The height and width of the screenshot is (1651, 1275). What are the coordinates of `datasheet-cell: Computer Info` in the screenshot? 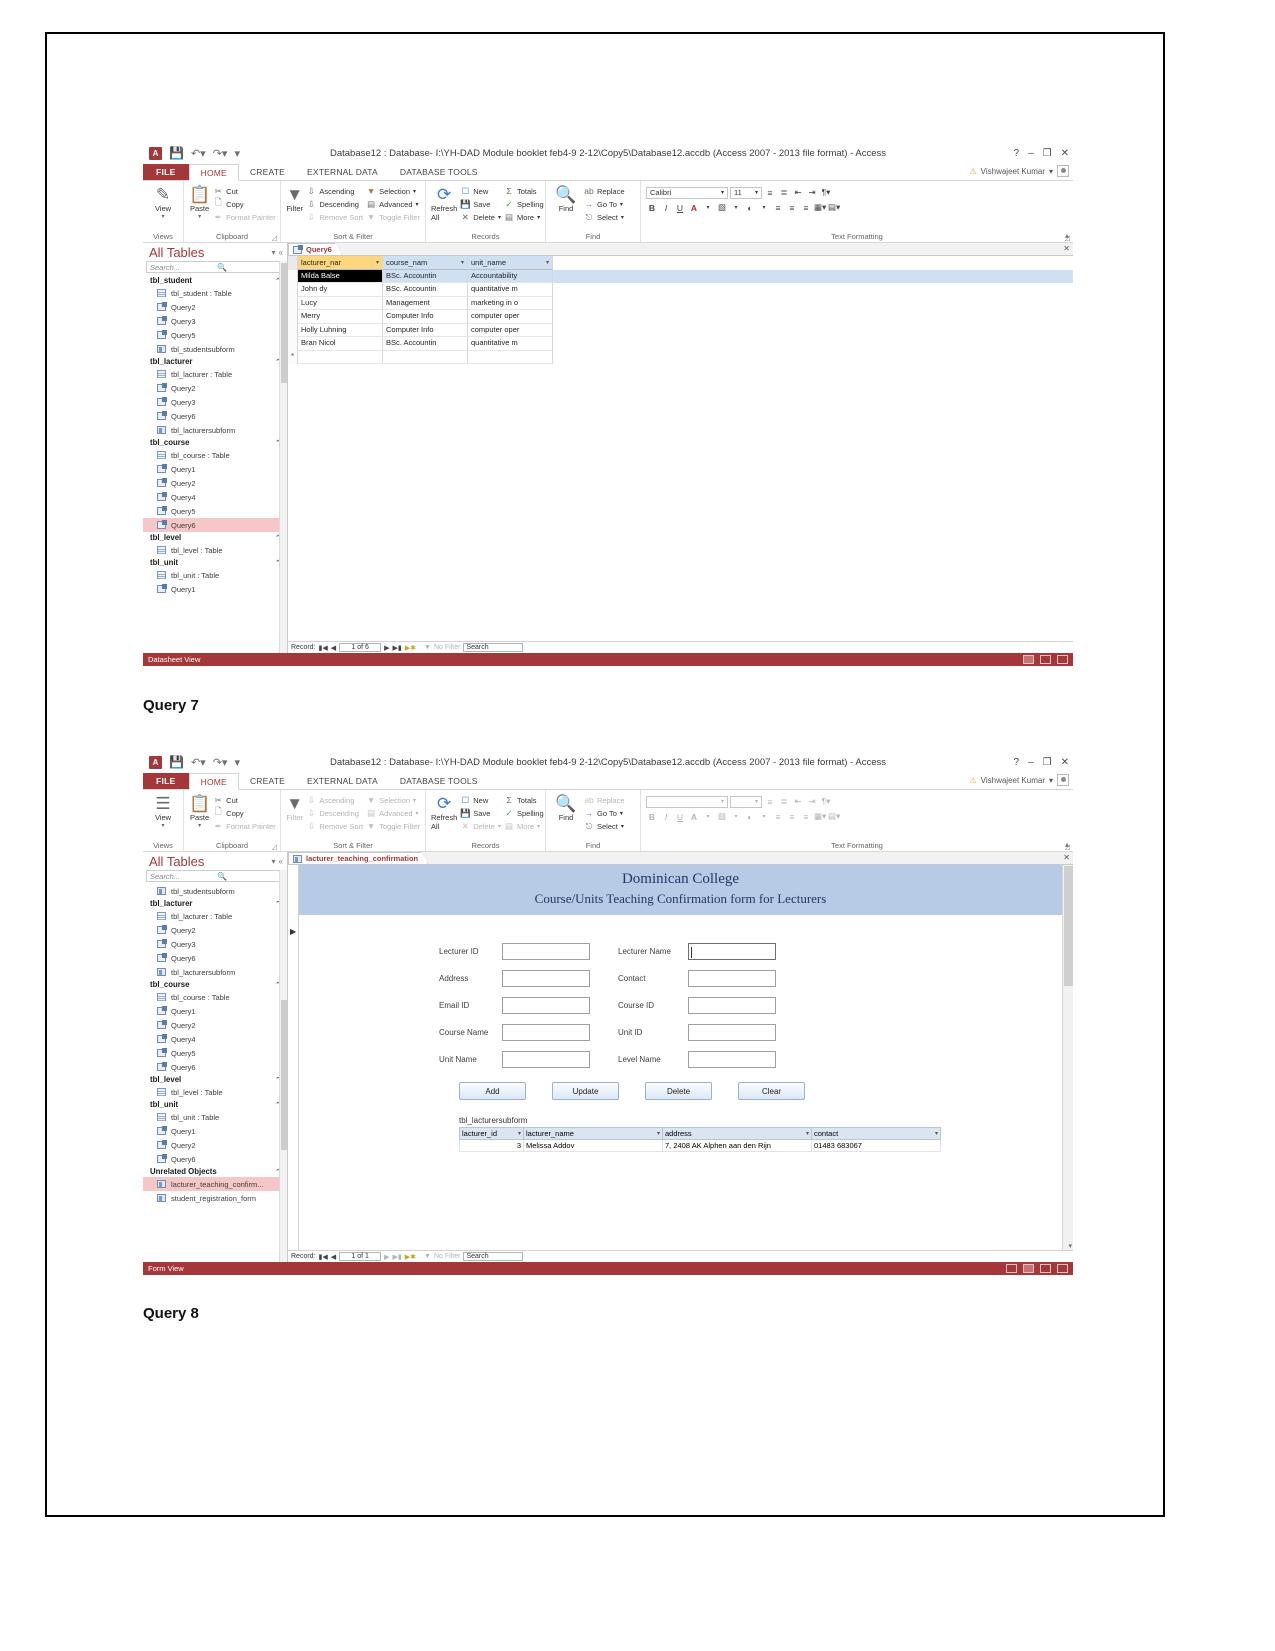 It's located at (425, 317).